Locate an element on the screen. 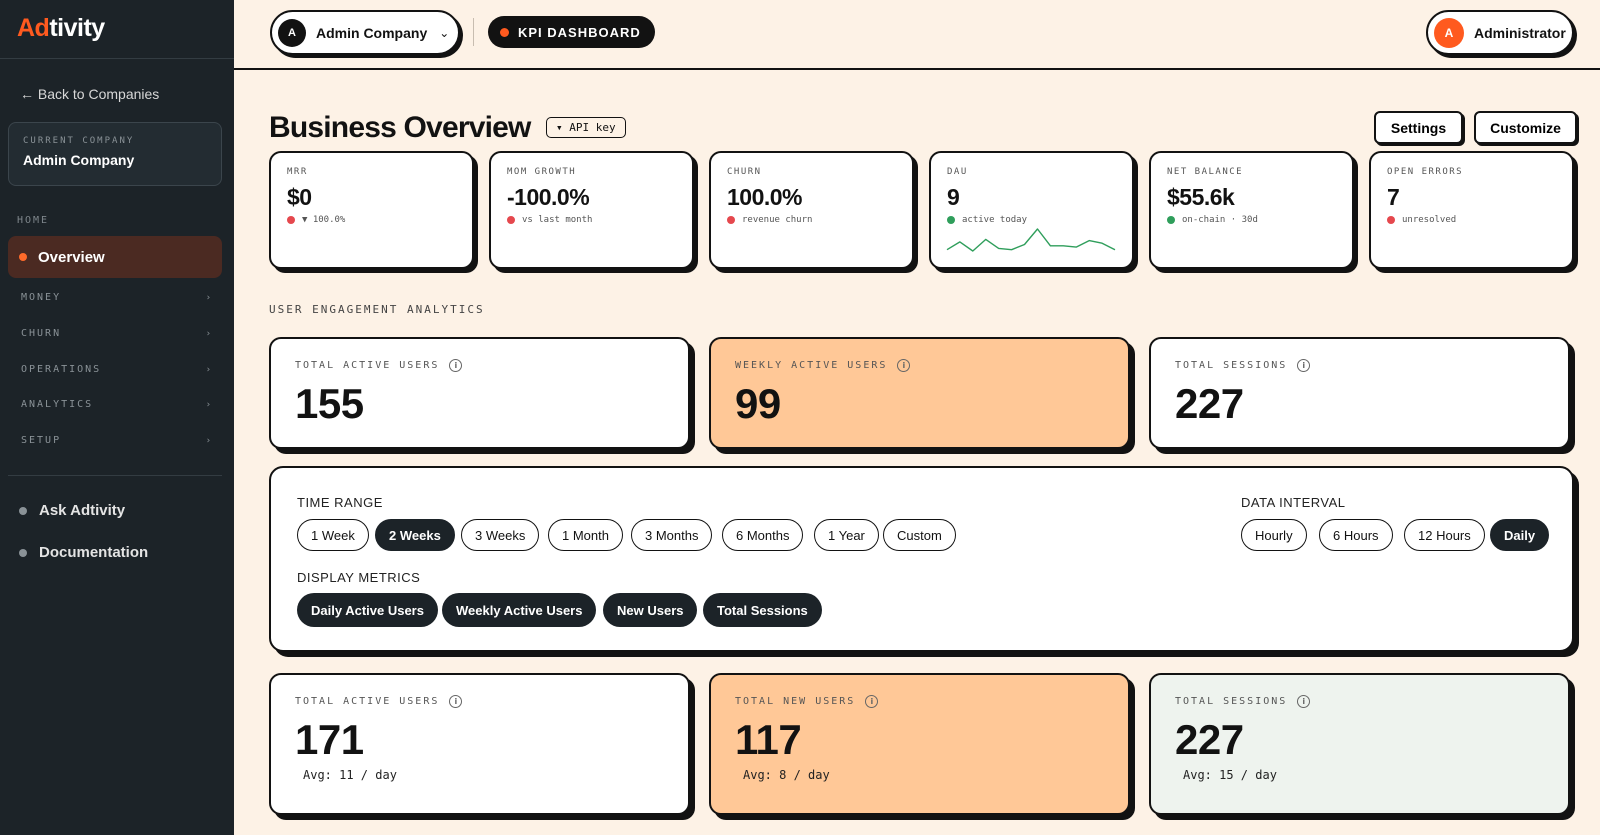  sidebar-group-churn: CHURN › is located at coordinates (116, 333).